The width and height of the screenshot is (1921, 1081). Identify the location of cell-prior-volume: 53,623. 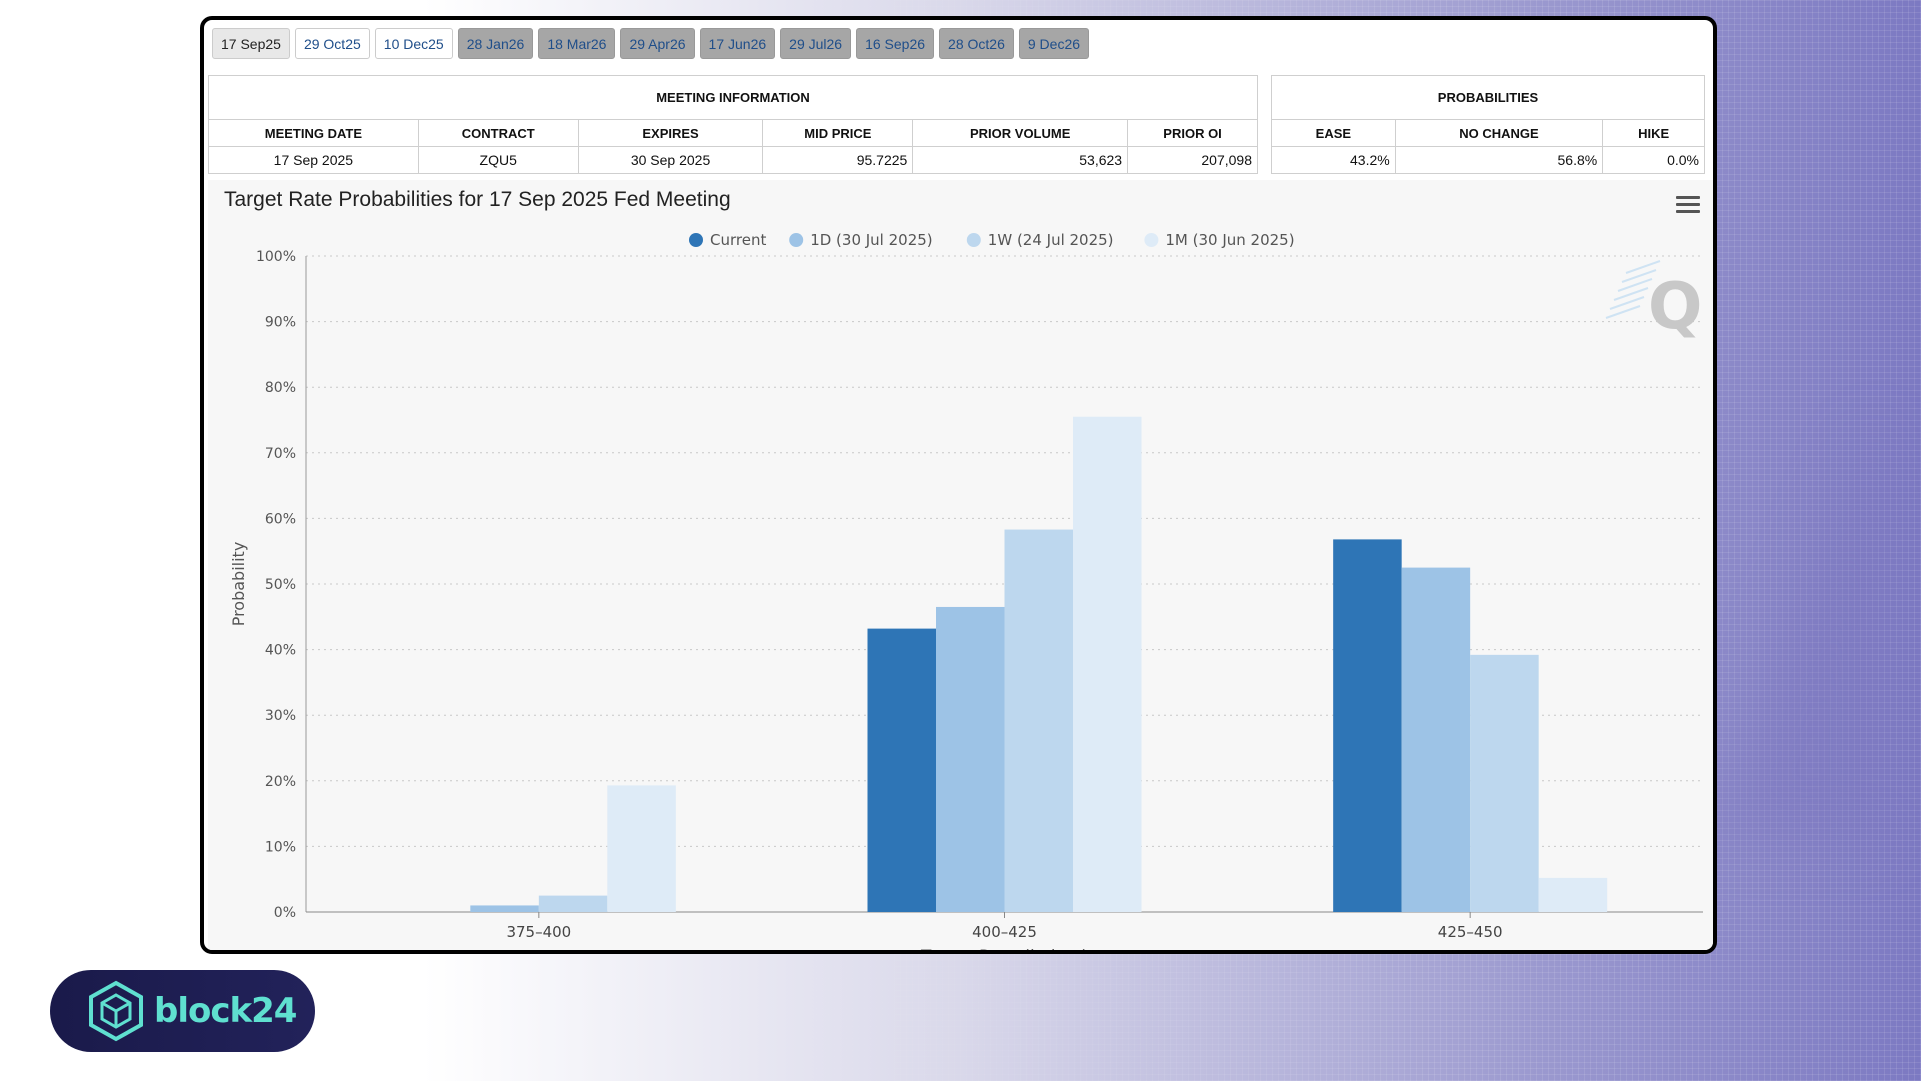
(1020, 160).